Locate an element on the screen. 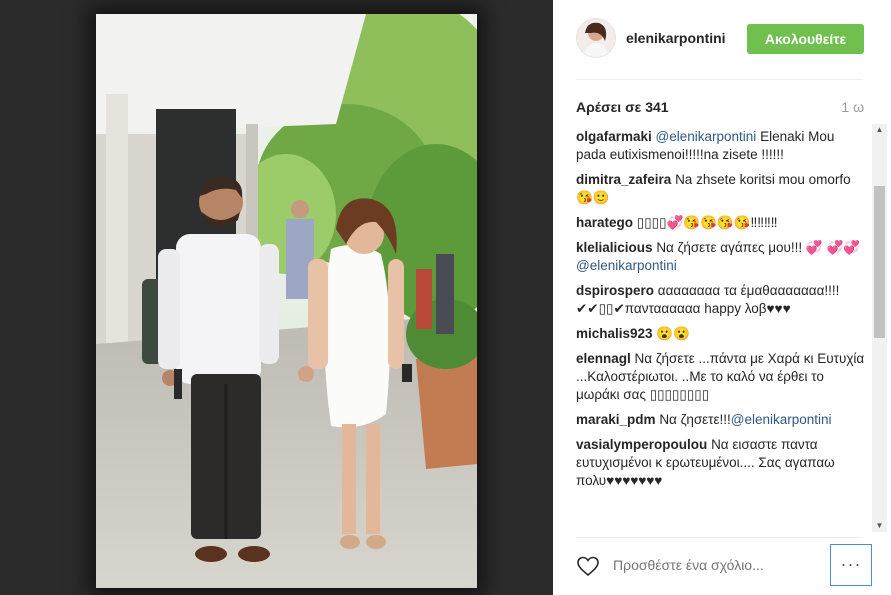 Image resolution: width=891 pixels, height=595 pixels. scrollbar-thumb is located at coordinates (879, 262).